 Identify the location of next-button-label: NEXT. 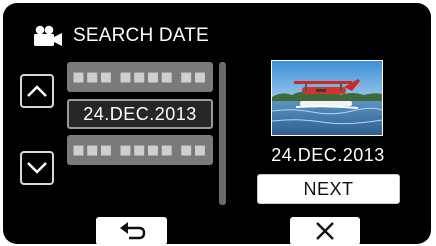
(328, 188).